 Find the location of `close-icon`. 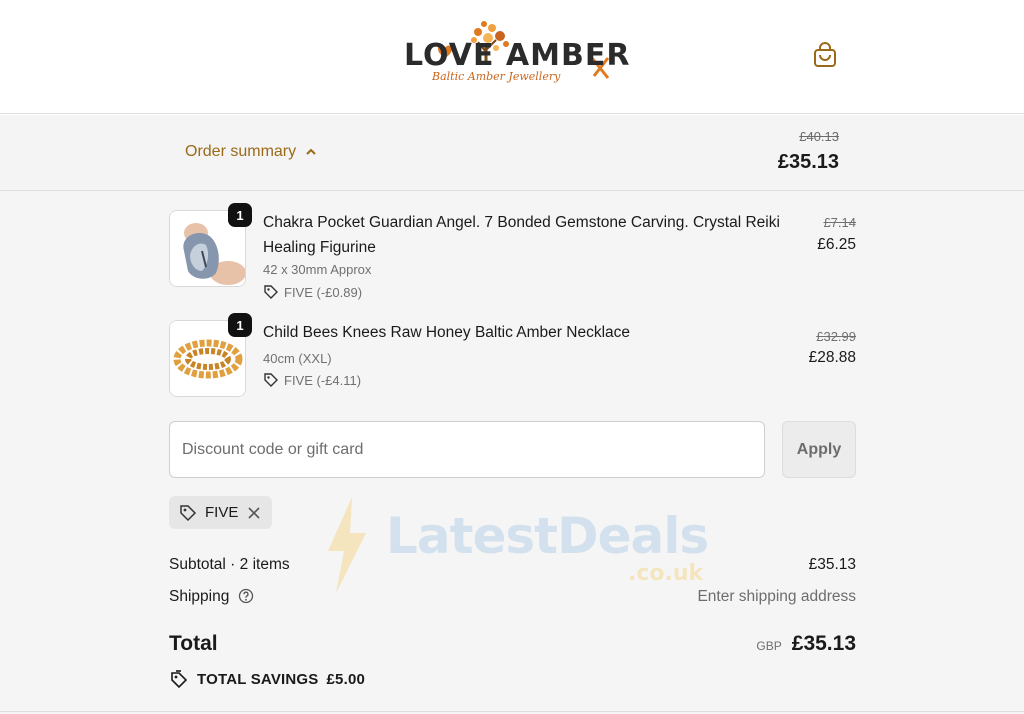

close-icon is located at coordinates (254, 512).